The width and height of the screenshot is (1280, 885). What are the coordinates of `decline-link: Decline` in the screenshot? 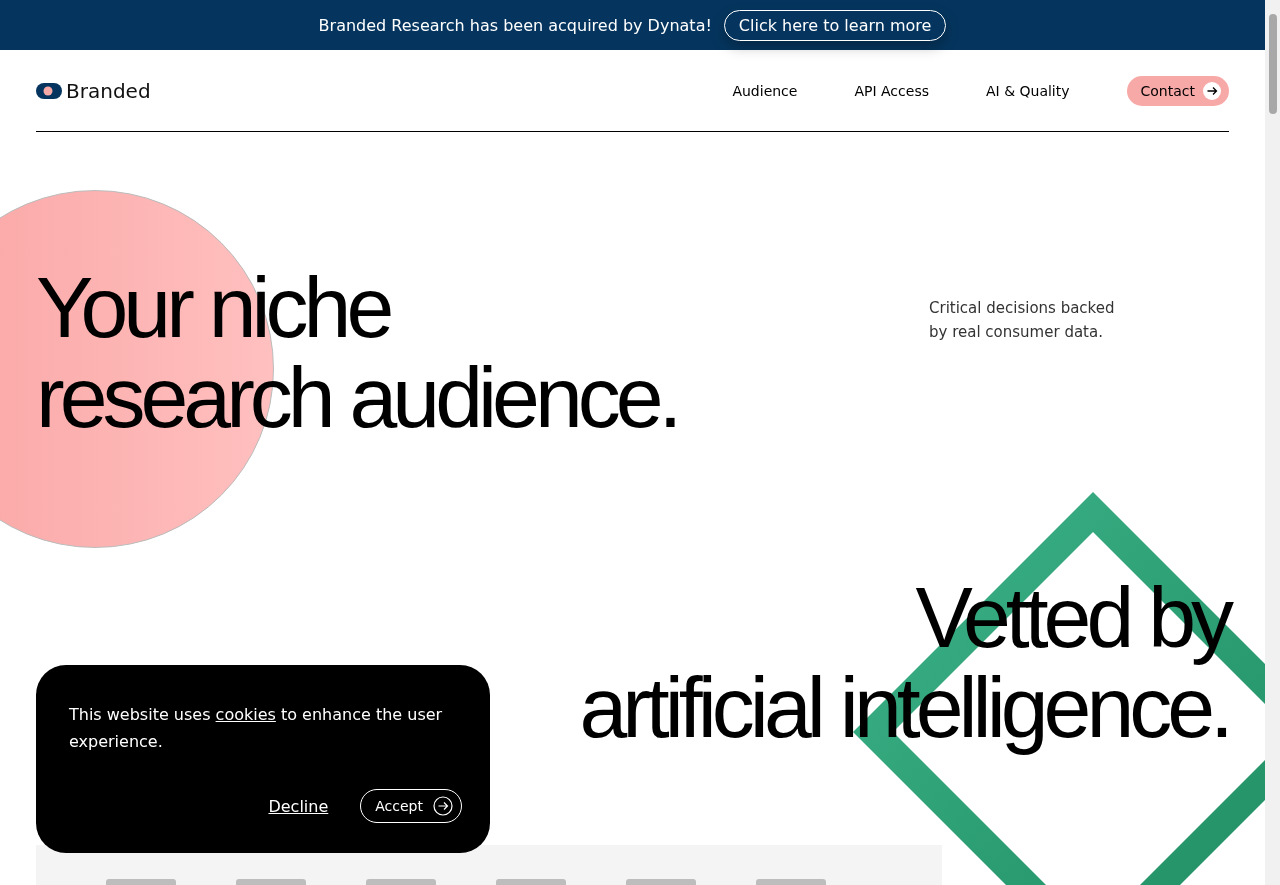 It's located at (298, 806).